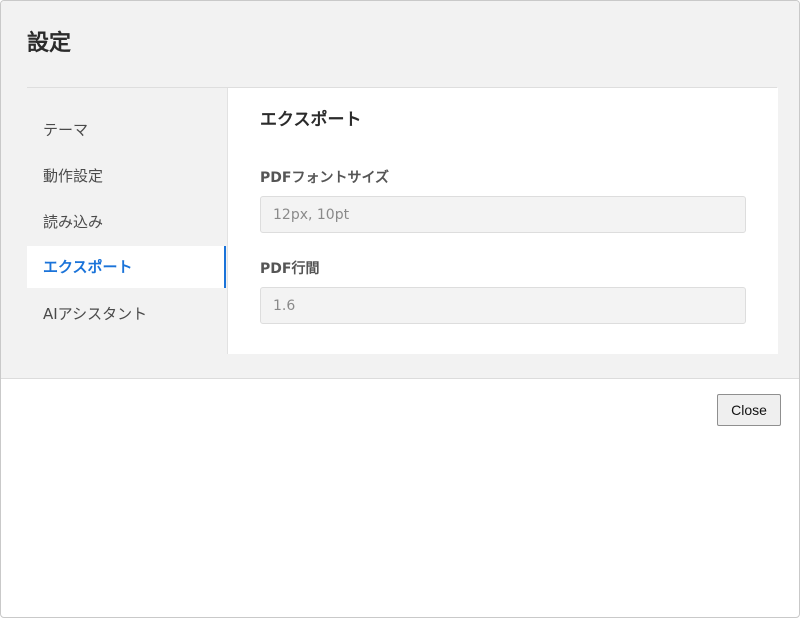  I want to click on pdf-font-size-label: PDFフォントサイズ, so click(325, 178).